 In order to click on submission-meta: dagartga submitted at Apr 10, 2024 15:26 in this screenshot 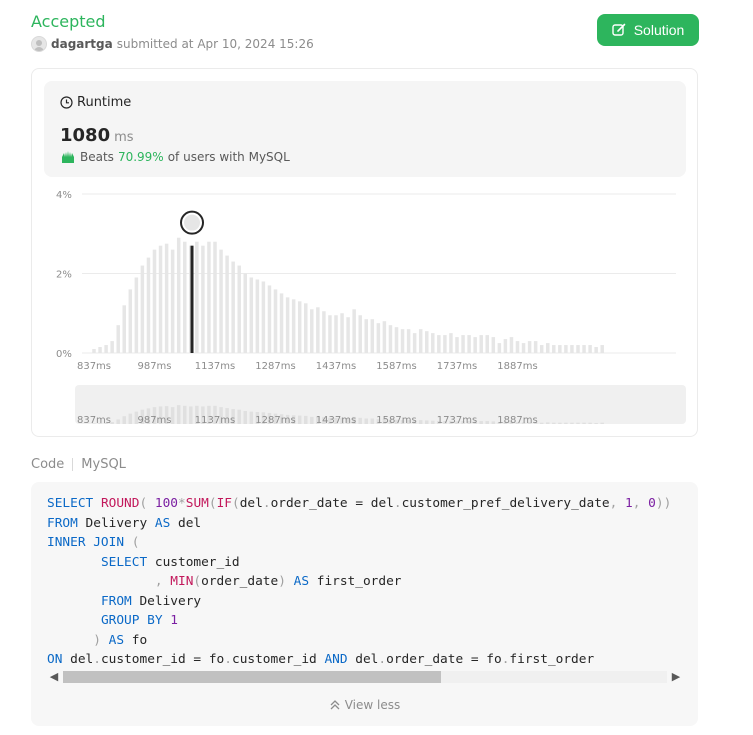, I will do `click(172, 44)`.